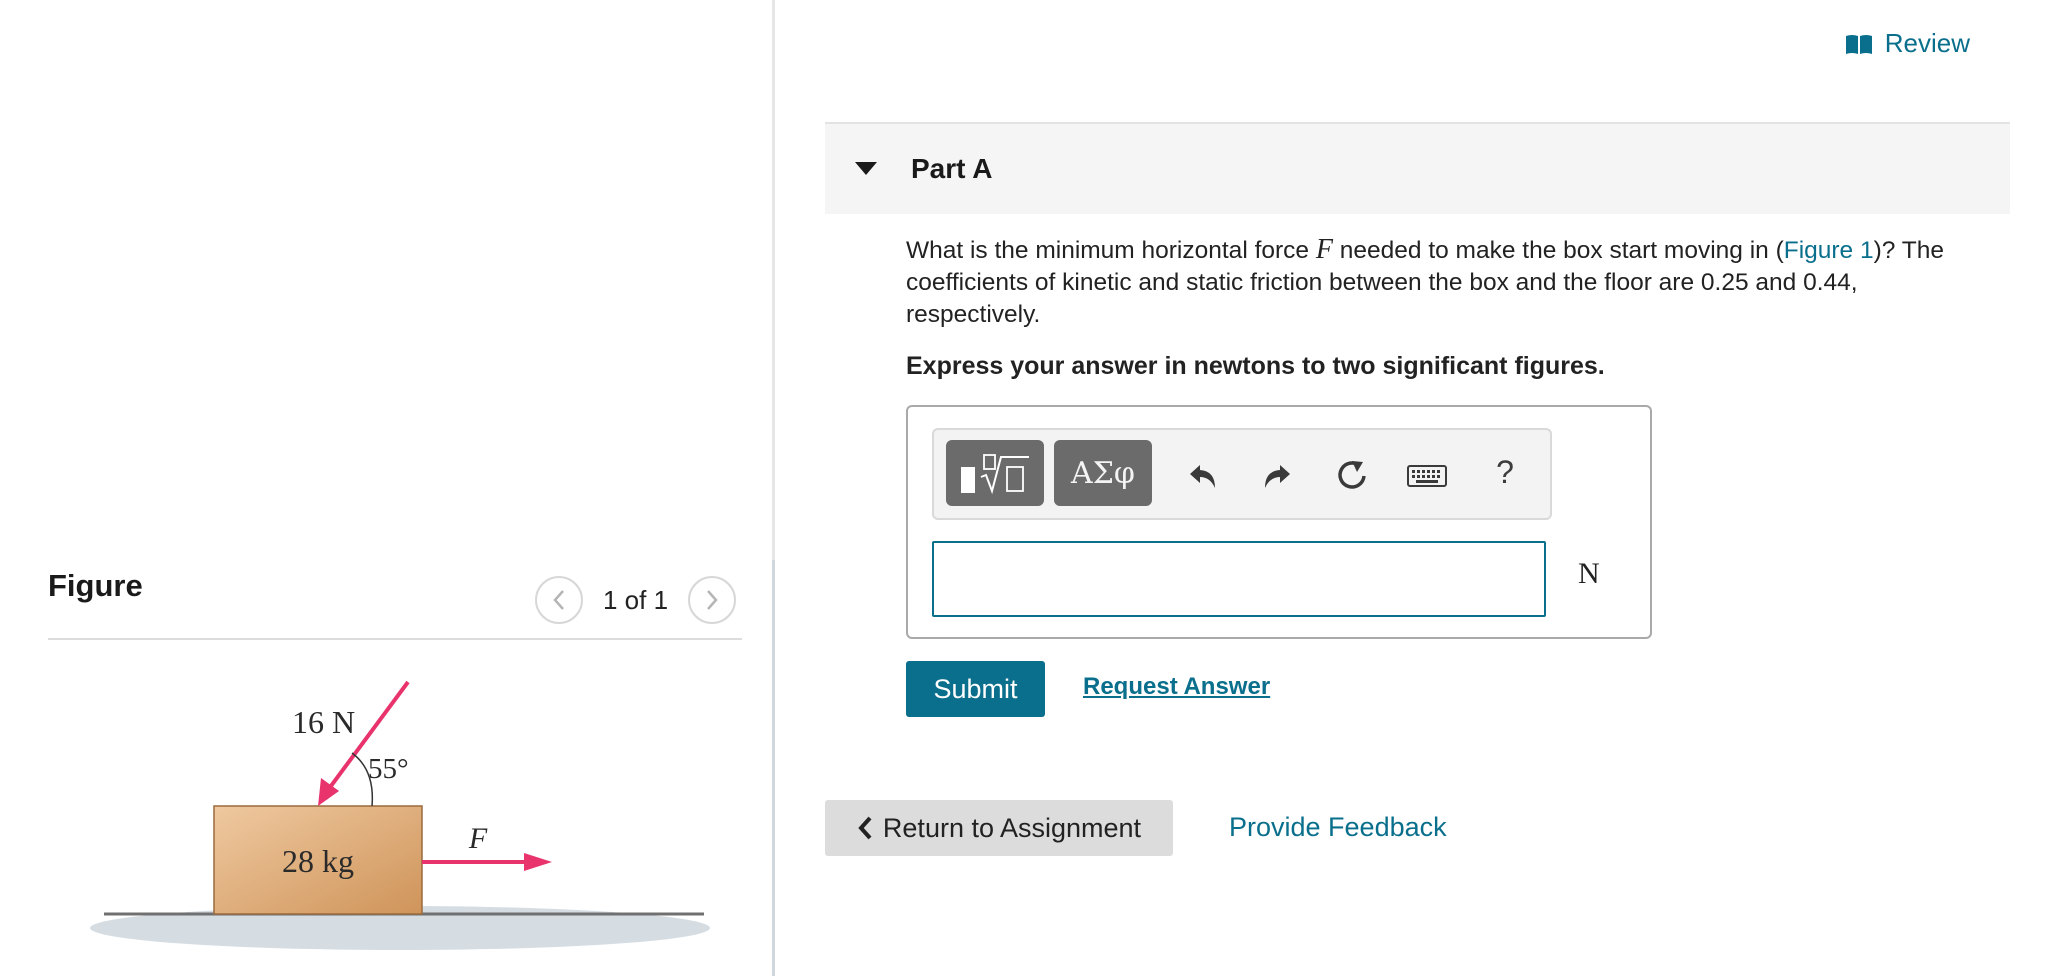 This screenshot has width=2070, height=976. What do you see at coordinates (538, 862) in the screenshot?
I see `force-f-arrowhead` at bounding box center [538, 862].